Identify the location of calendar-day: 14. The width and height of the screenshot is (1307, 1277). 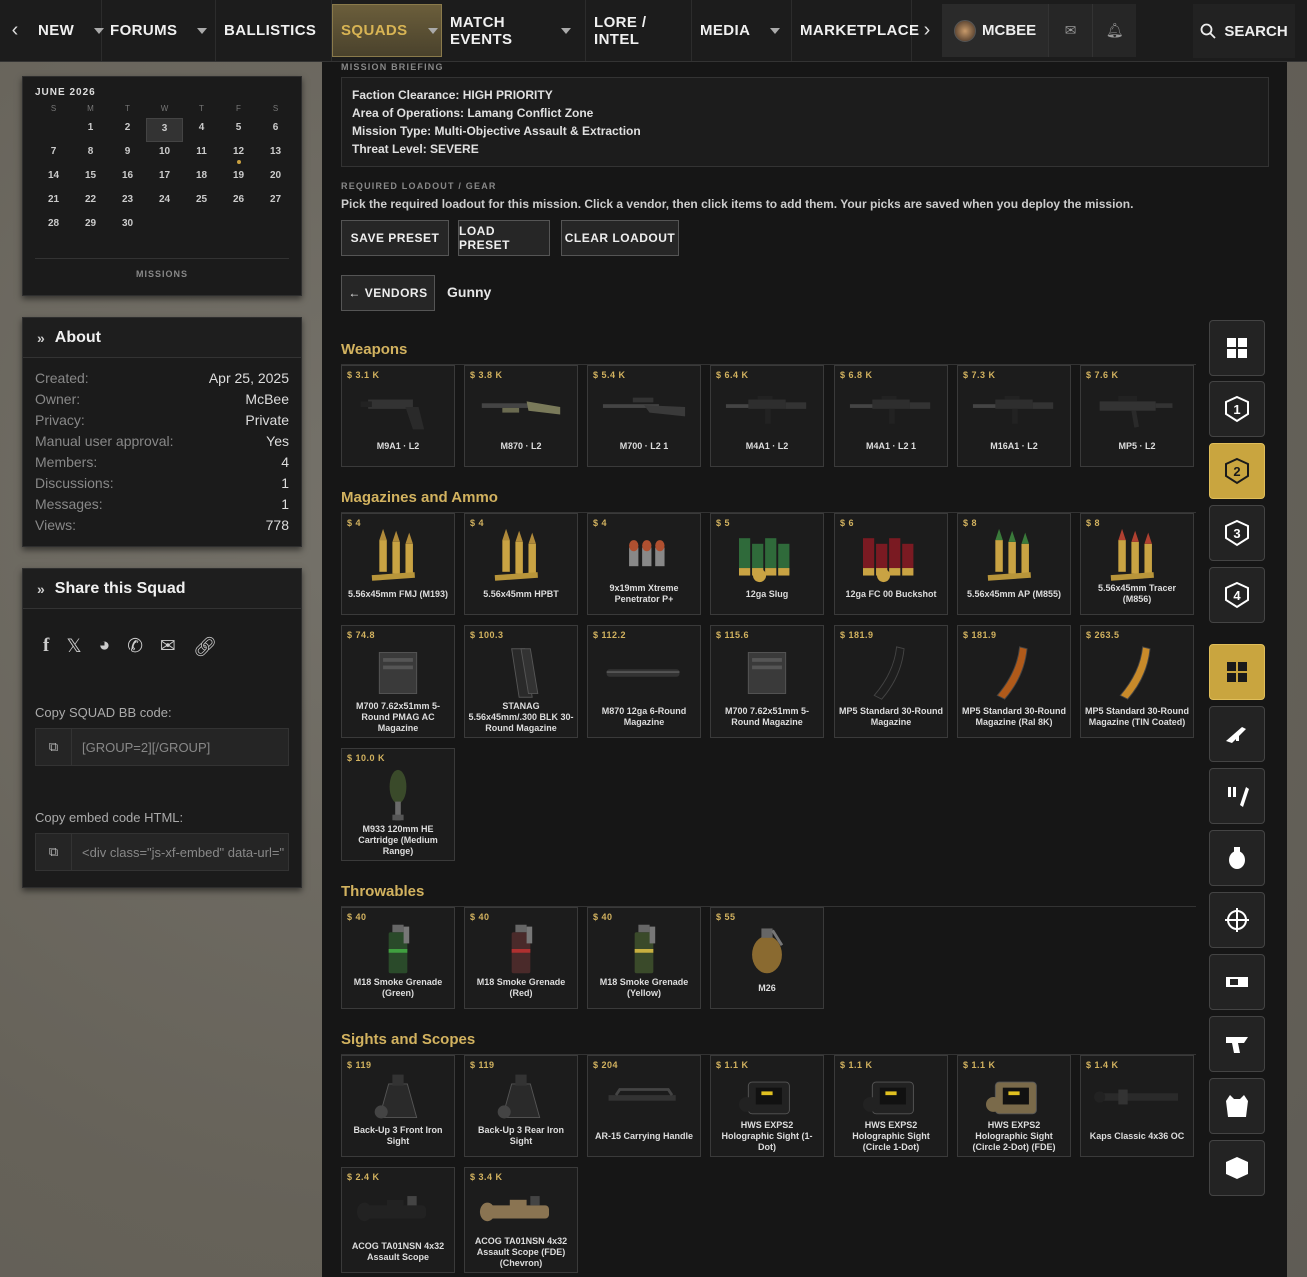
(53, 178).